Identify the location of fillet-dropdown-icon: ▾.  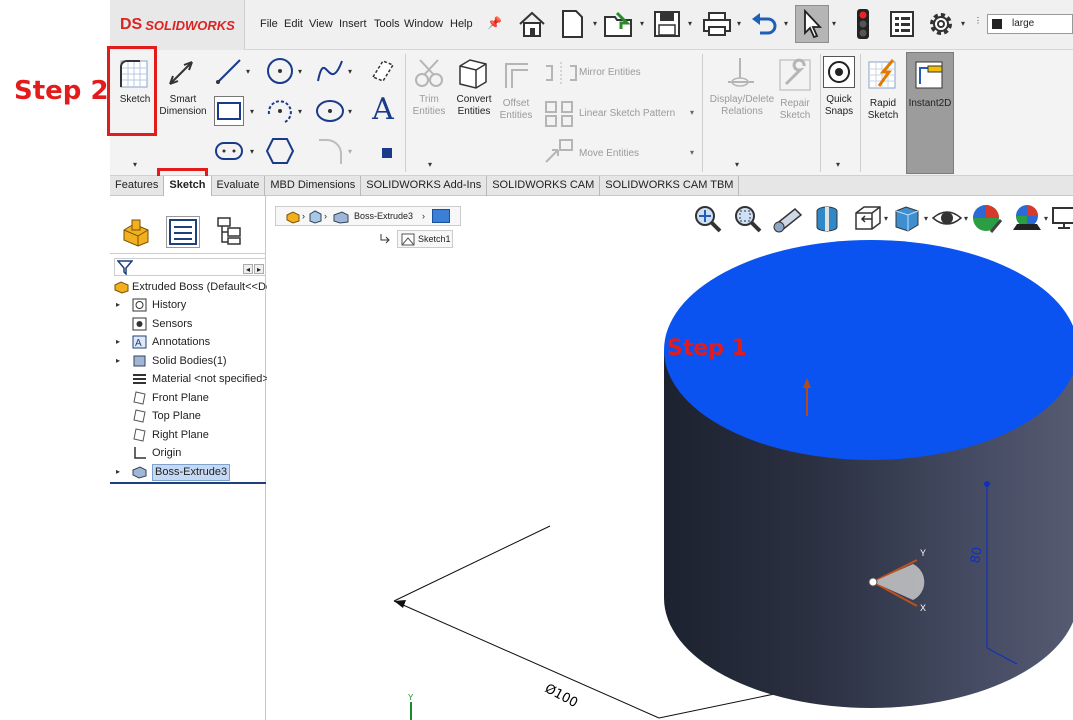
(350, 151).